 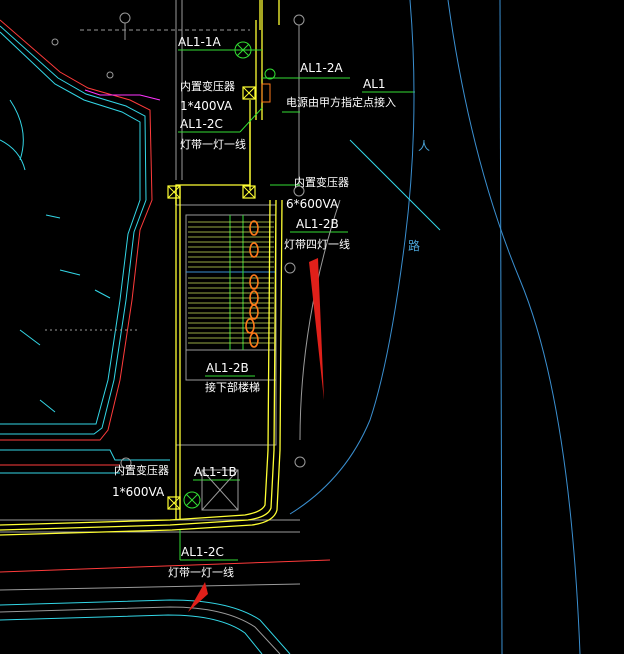 What do you see at coordinates (317, 244) in the screenshot?
I see `label-strip-four: 灯带四灯一线` at bounding box center [317, 244].